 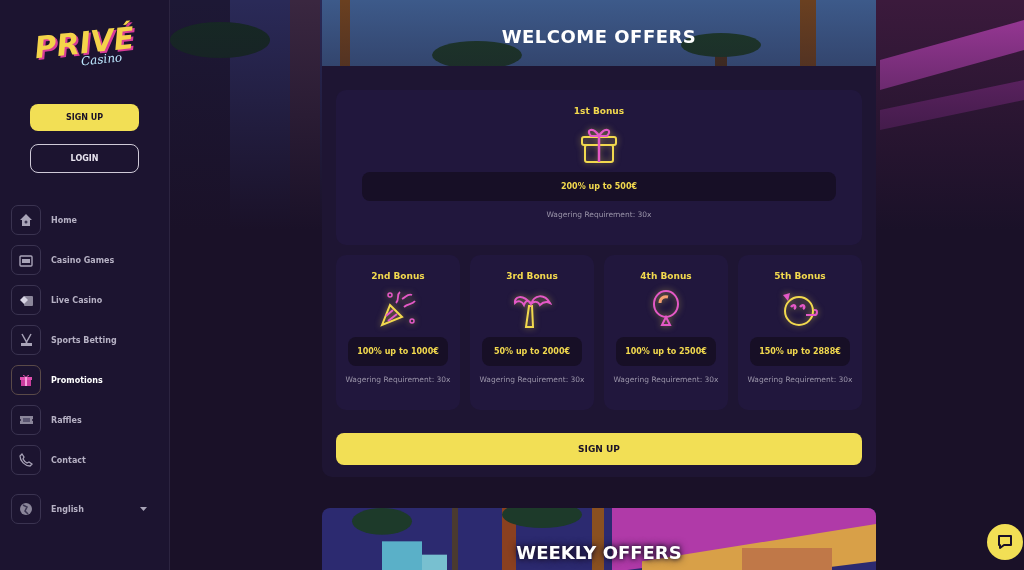 What do you see at coordinates (599, 186) in the screenshot?
I see `bonus-offer: 200% up to 500€` at bounding box center [599, 186].